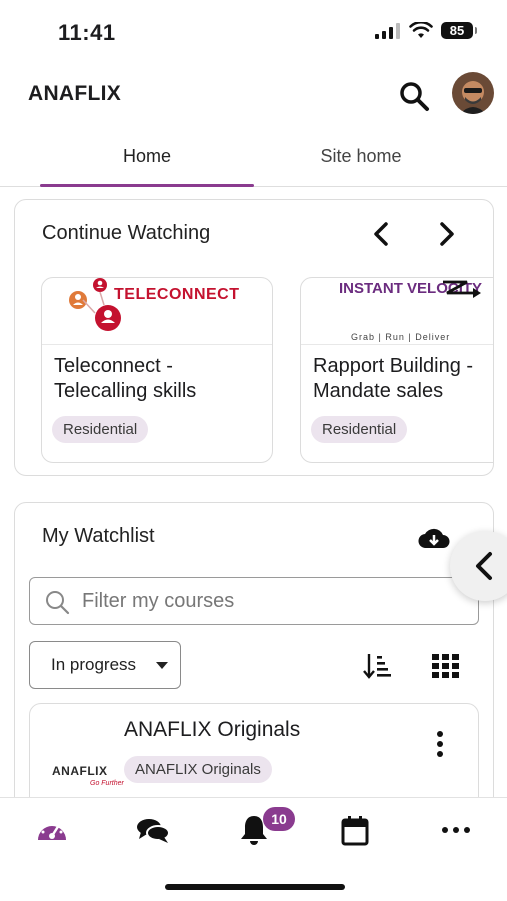 The image size is (507, 901). I want to click on kebab-menu-icon, so click(440, 744).